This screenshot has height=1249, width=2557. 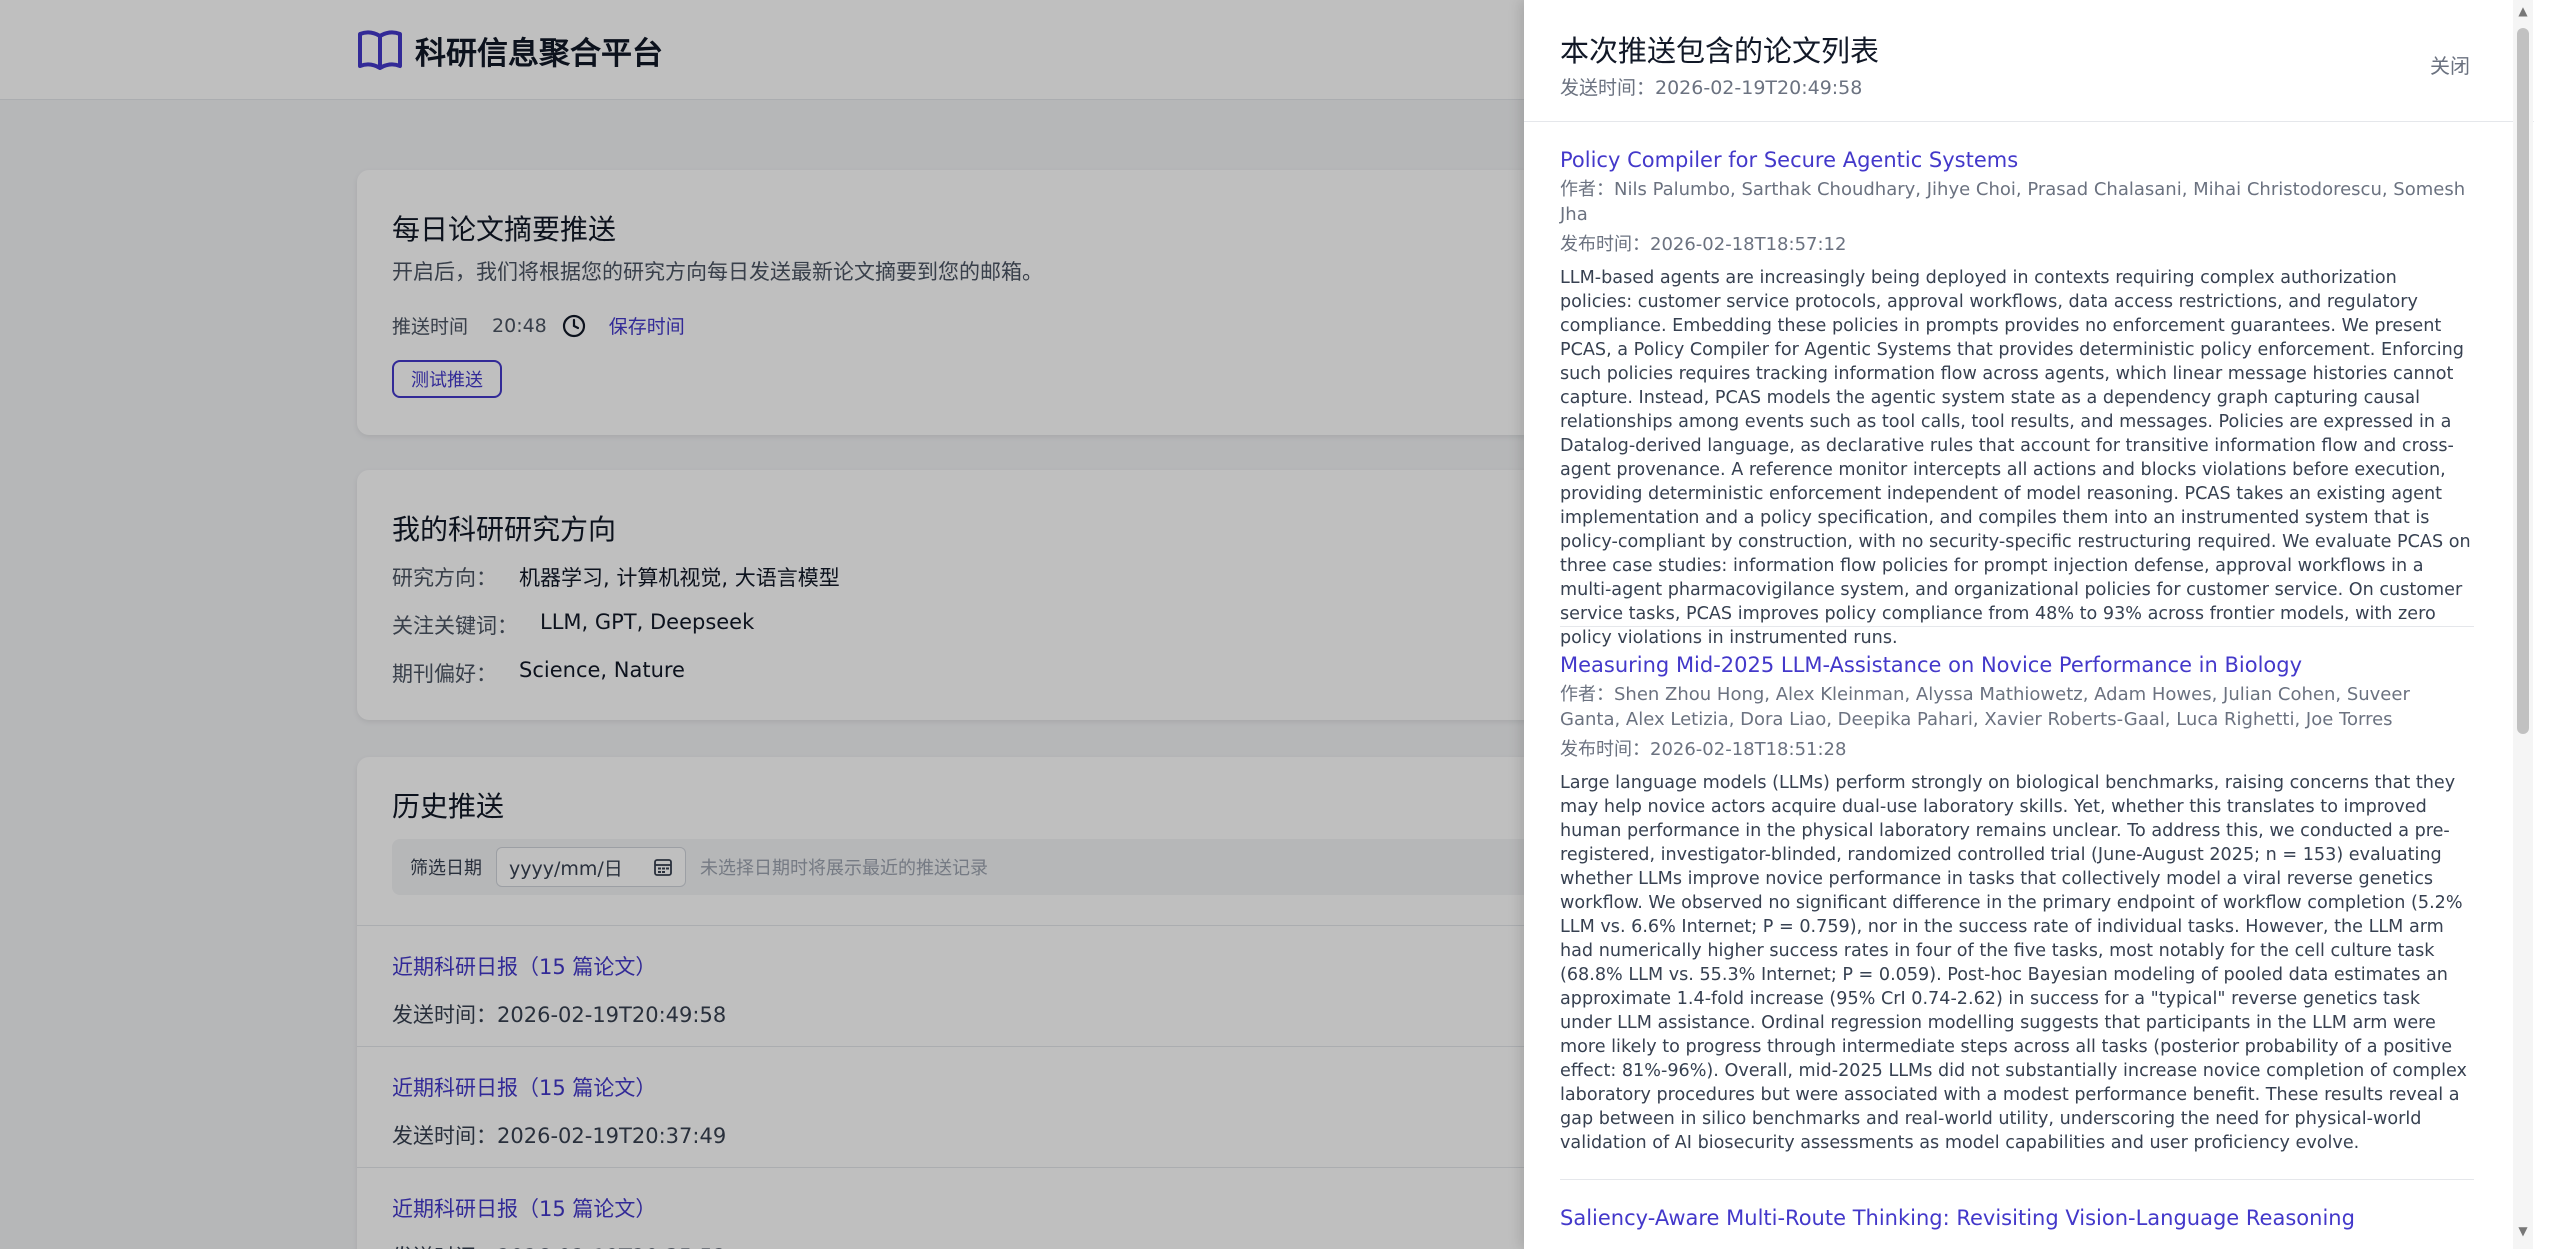 I want to click on scroll-thumb, so click(x=2523, y=381).